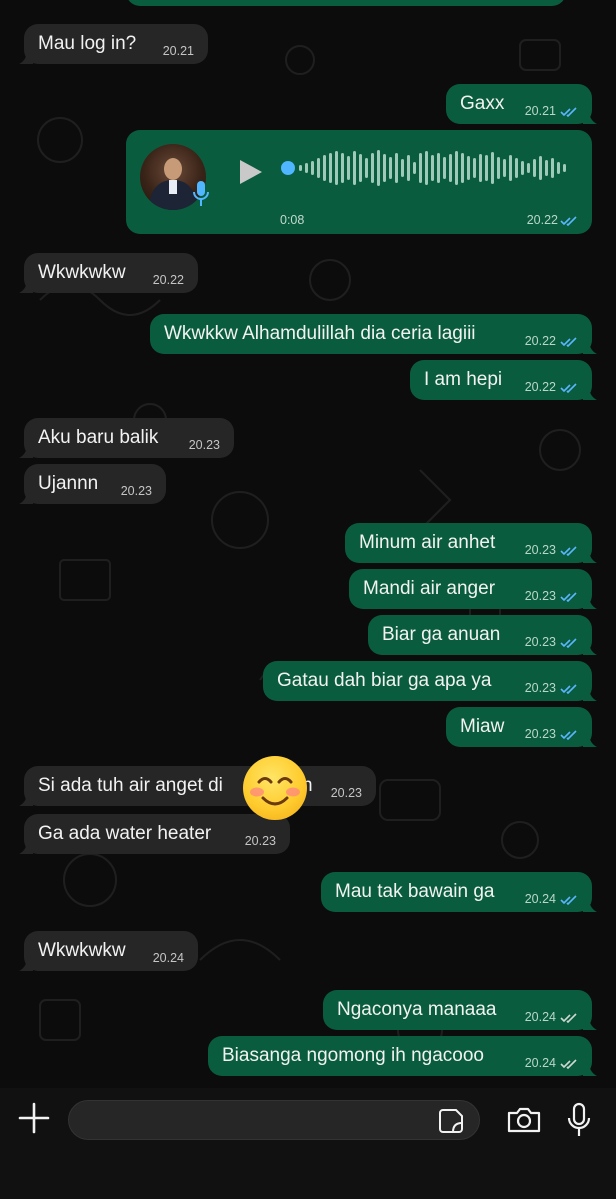  What do you see at coordinates (251, 172) in the screenshot?
I see `play-icon` at bounding box center [251, 172].